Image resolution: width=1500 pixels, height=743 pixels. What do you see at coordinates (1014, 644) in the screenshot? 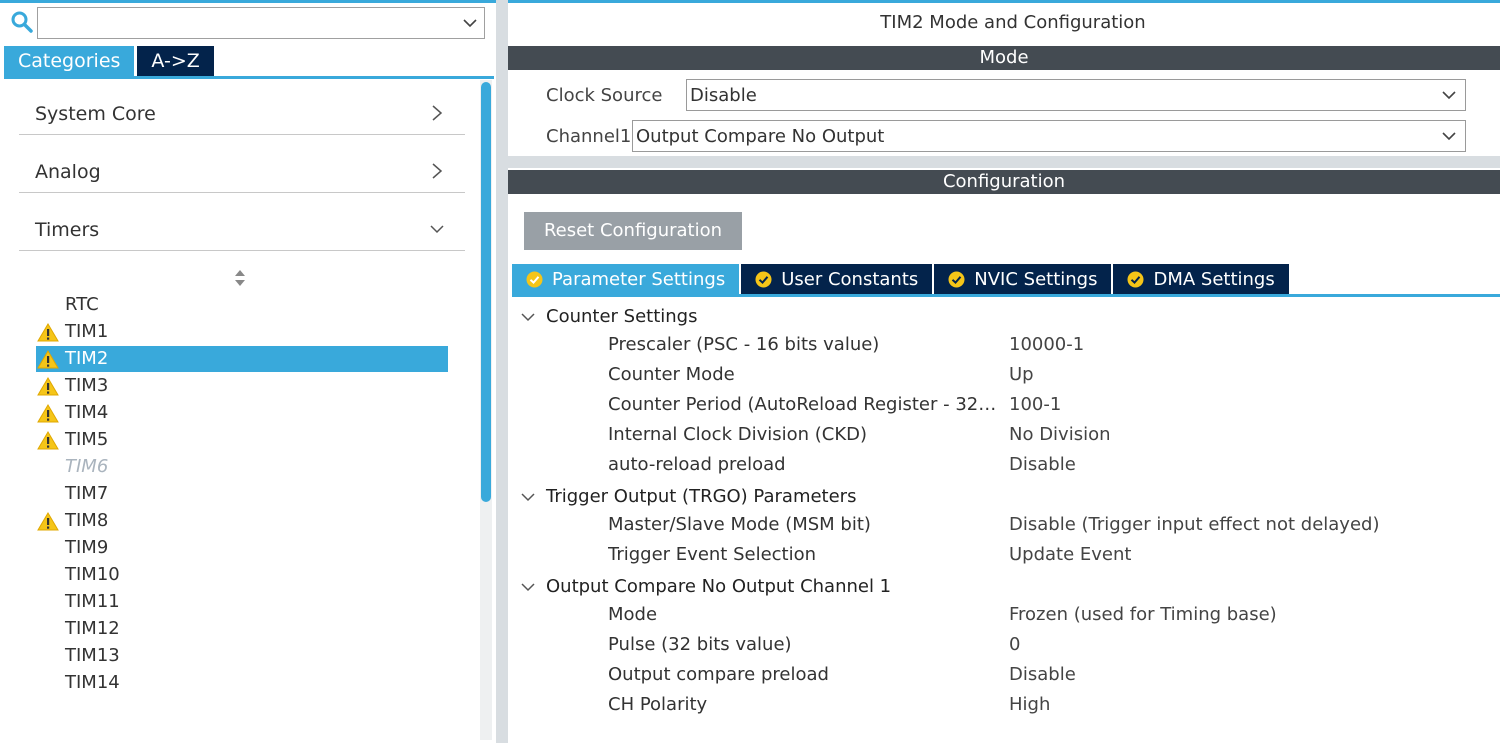
I see `param-value: 0` at bounding box center [1014, 644].